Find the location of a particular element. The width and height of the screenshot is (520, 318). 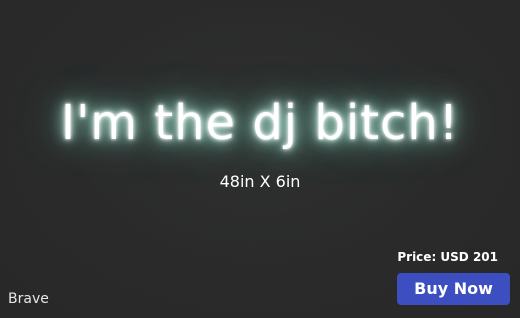

neon-sign-text: I'm the dj bitch! is located at coordinates (260, 123).